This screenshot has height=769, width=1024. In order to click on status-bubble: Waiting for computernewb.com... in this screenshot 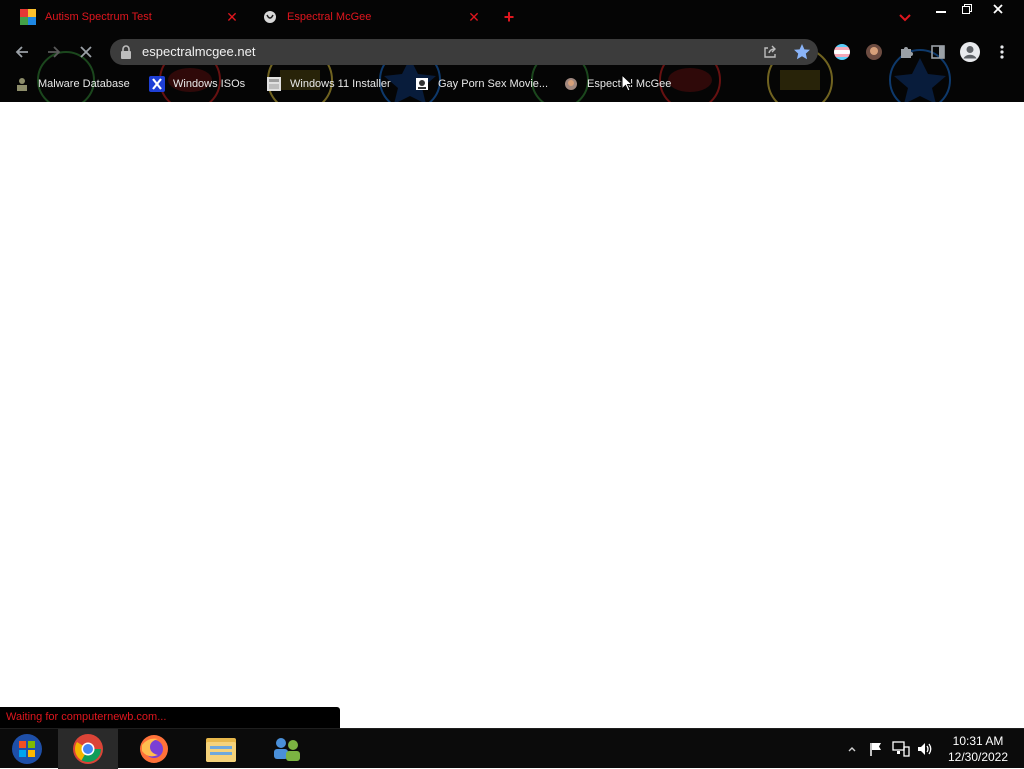, I will do `click(170, 717)`.